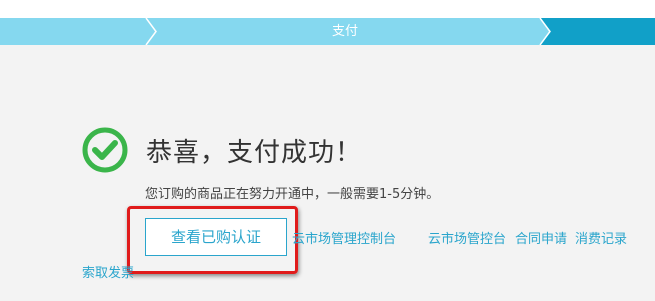 The height and width of the screenshot is (301, 655). Describe the element at coordinates (292, 194) in the screenshot. I see `success-message: 您订购的商品正在努力开通中，一般需要1-5分钟。` at that location.